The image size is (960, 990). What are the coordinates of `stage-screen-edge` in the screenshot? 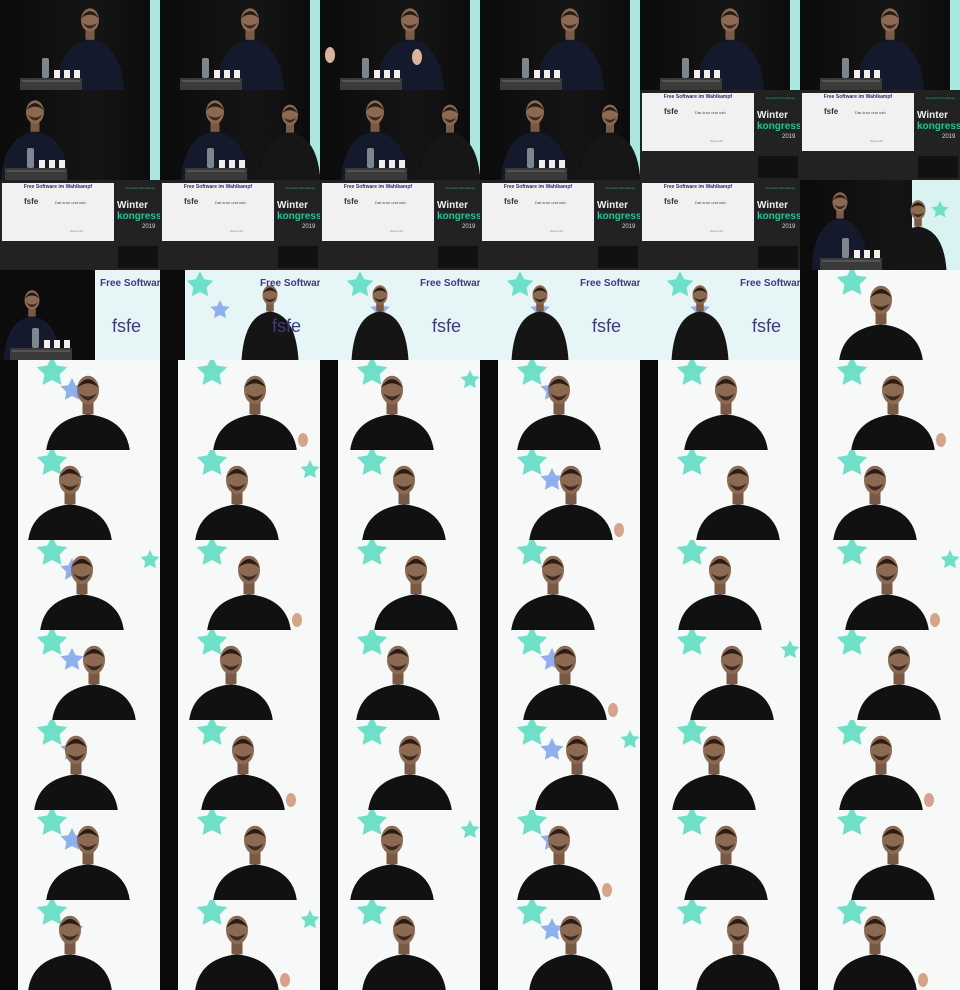 It's located at (955, 45).